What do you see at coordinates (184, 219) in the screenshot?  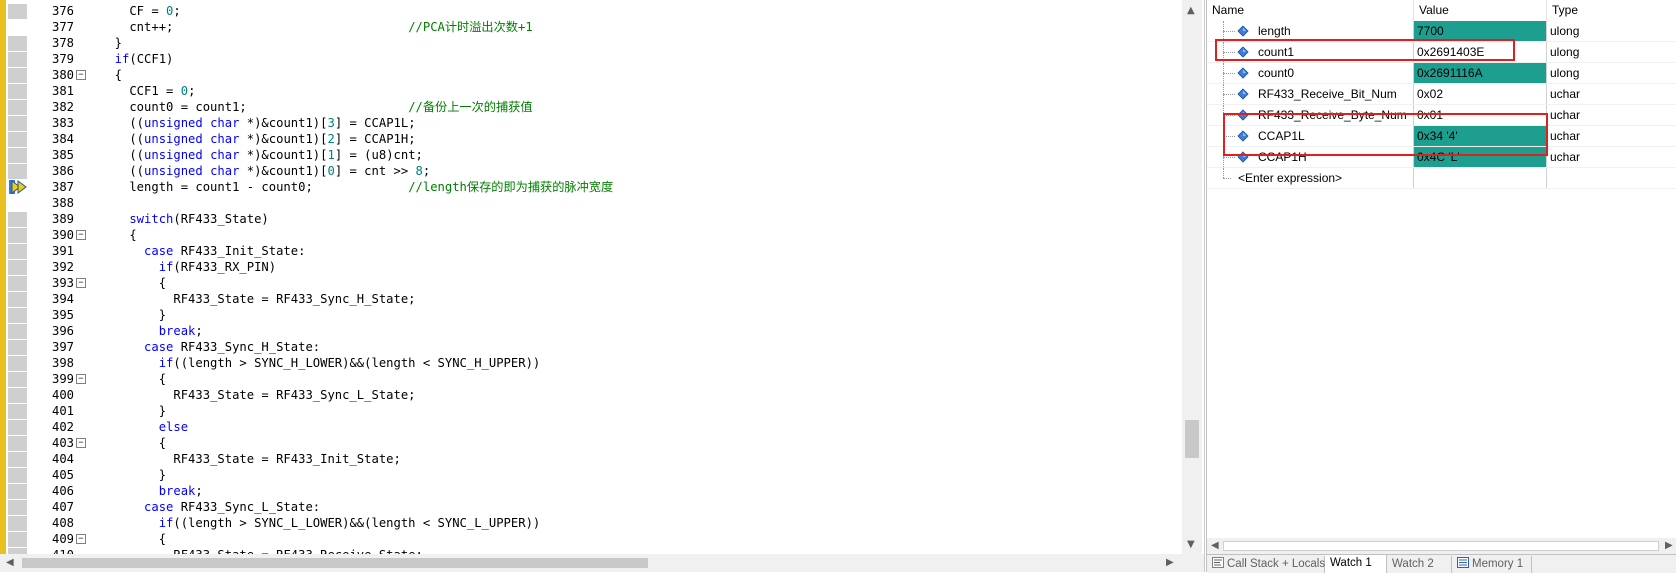 I see `code-text: switch(RF433_State)` at bounding box center [184, 219].